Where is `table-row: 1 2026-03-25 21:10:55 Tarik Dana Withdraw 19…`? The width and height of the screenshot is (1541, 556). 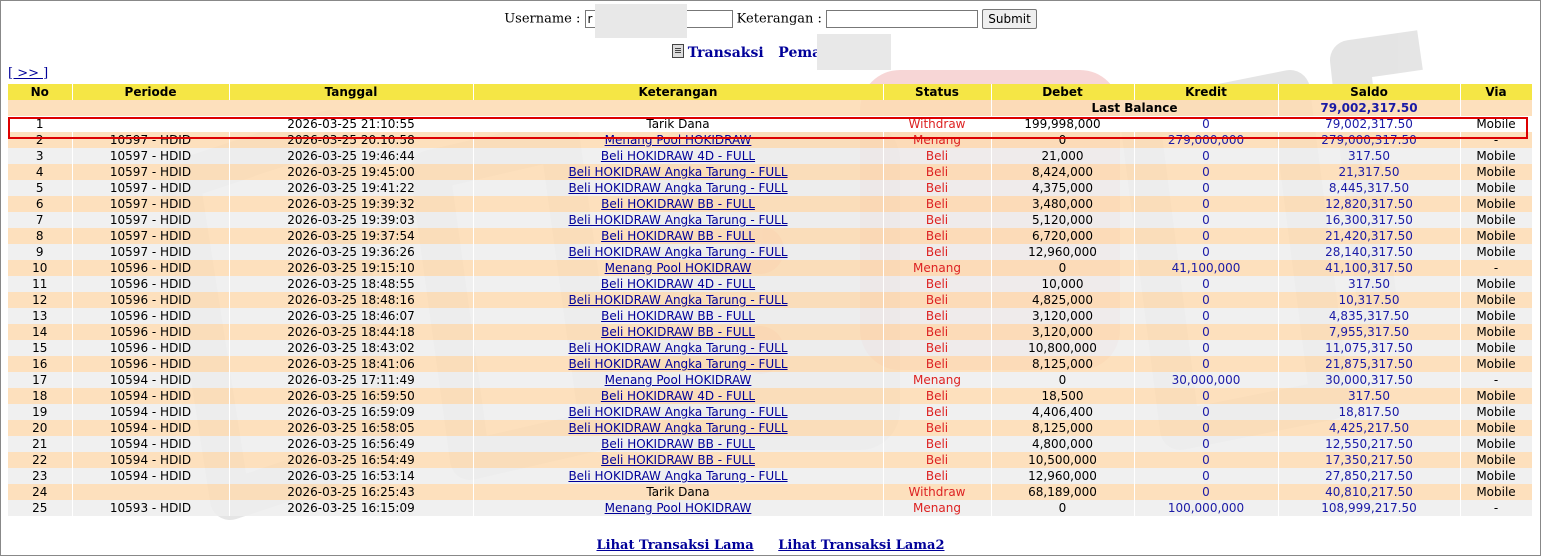 table-row: 1 2026-03-25 21:10:55 Tarik Dana Withdraw 19… is located at coordinates (770, 124).